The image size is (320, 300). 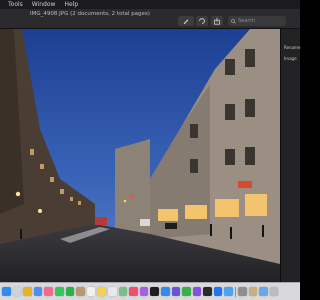 What do you see at coordinates (263, 291) in the screenshot?
I see `folder-icon` at bounding box center [263, 291].